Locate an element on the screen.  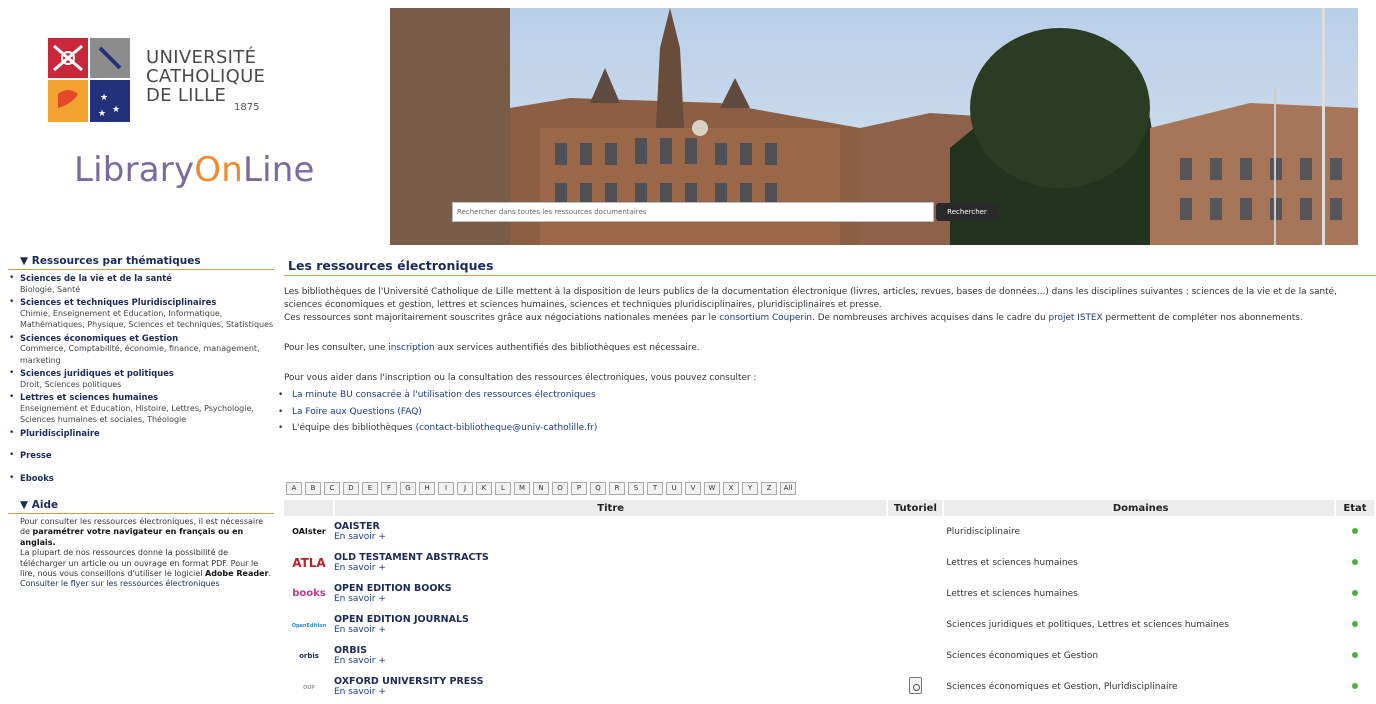
sidebar-heading-aide: ▼ Aide is located at coordinates (141, 506).